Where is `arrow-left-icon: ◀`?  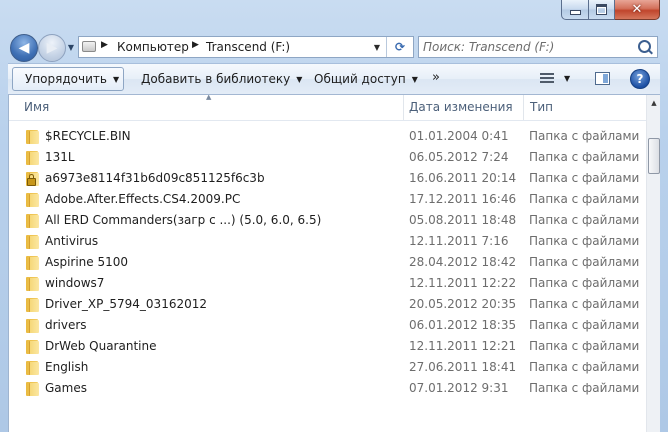 arrow-left-icon: ◀ is located at coordinates (24, 48).